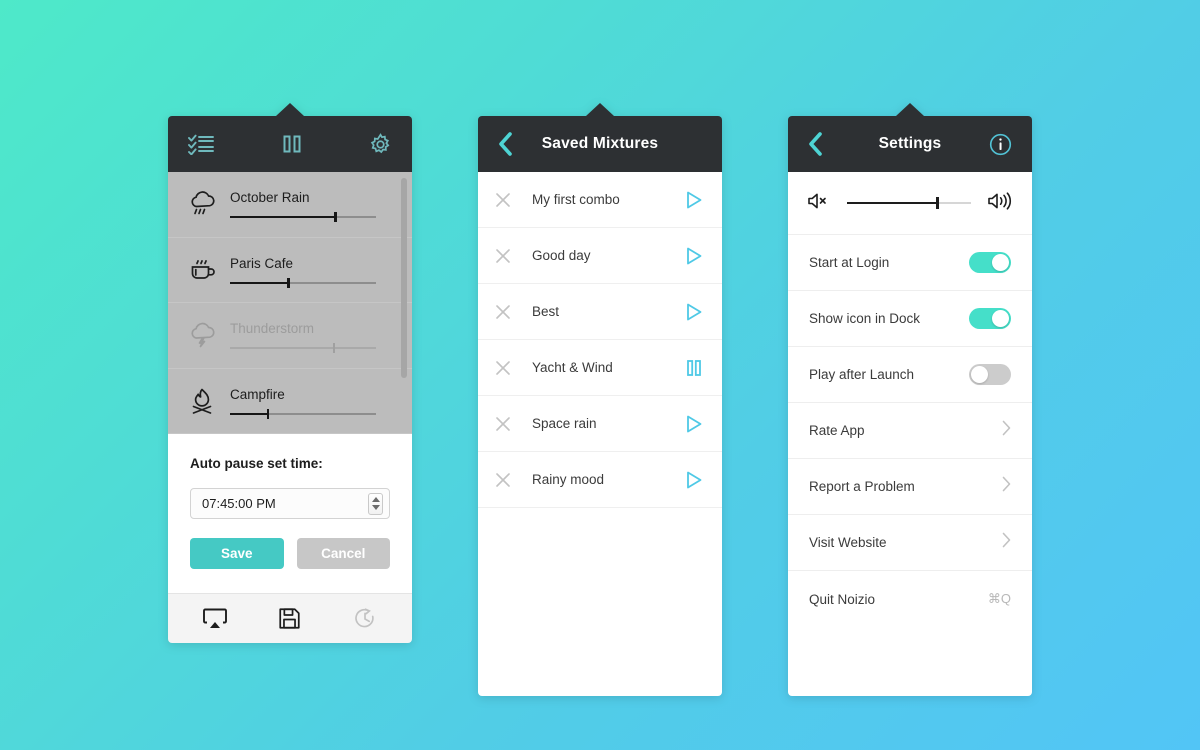 Image resolution: width=1200 pixels, height=750 pixels. What do you see at coordinates (910, 263) in the screenshot?
I see `setting-row-start-at-login: Start at Login` at bounding box center [910, 263].